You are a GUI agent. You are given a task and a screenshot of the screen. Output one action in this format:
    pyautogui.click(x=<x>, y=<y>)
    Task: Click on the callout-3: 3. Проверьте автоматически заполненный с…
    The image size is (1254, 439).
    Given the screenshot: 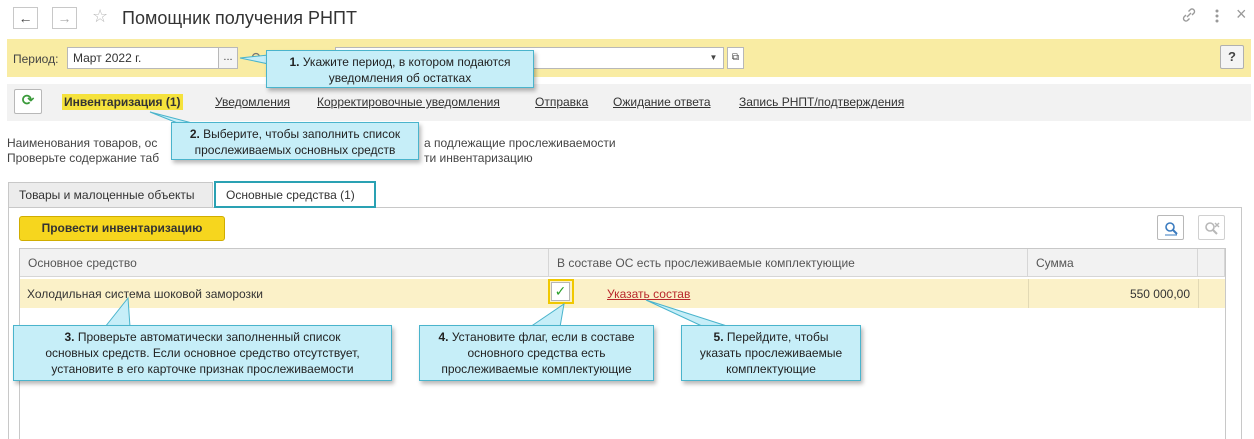 What is the action you would take?
    pyautogui.click(x=202, y=353)
    